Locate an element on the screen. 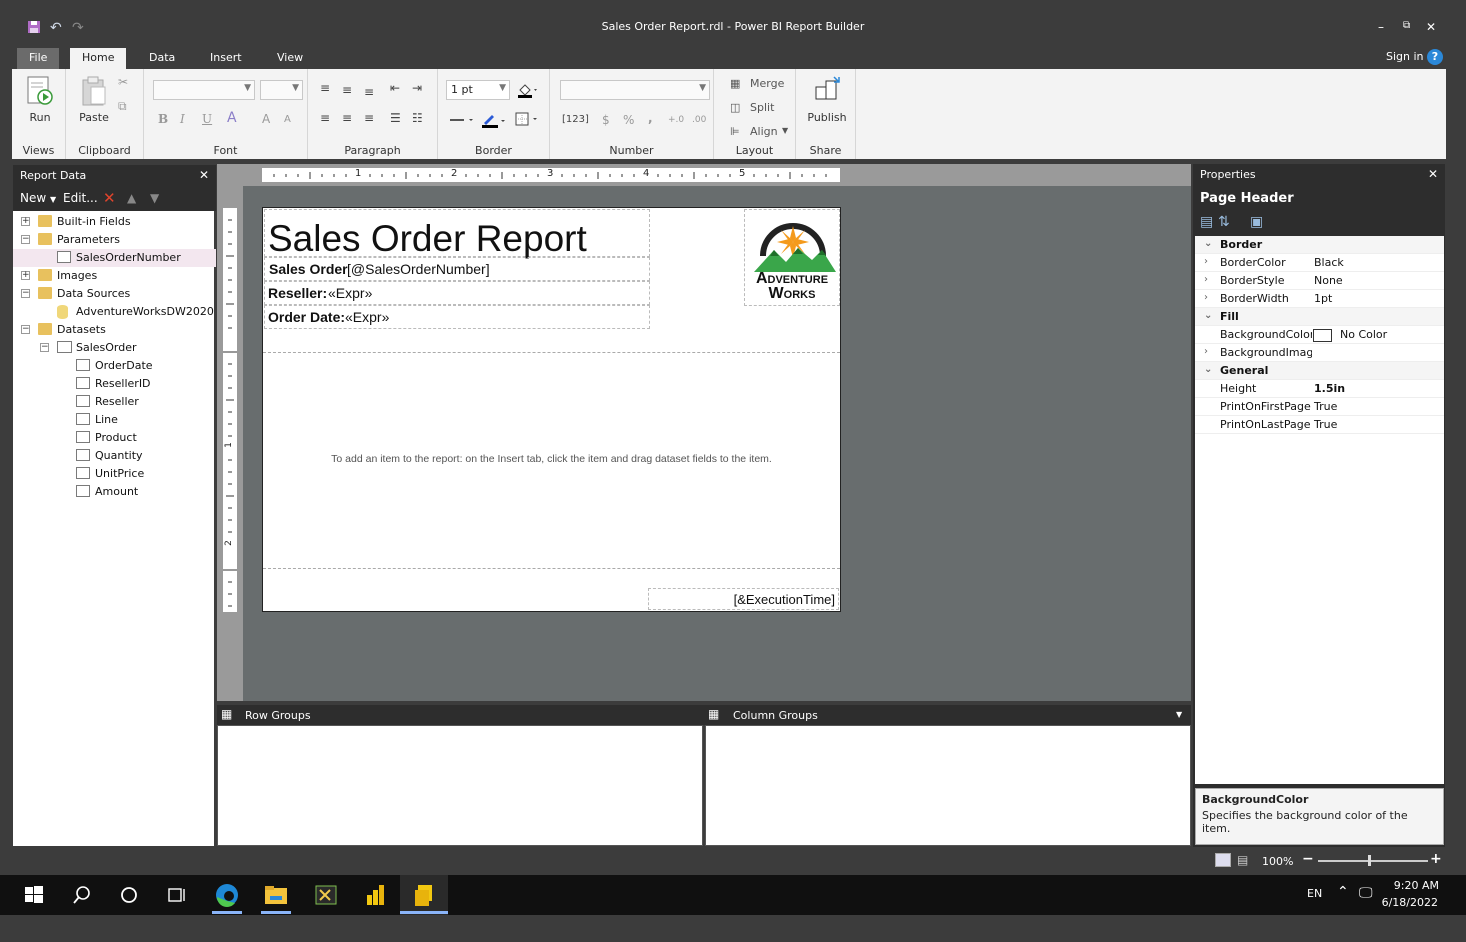 This screenshot has height=942, width=1466. tree-item-field: Product is located at coordinates (114, 438).